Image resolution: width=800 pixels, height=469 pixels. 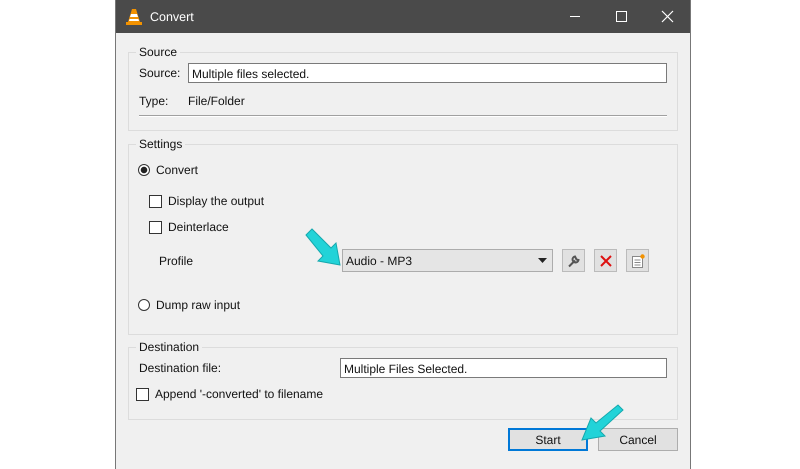 What do you see at coordinates (180, 368) in the screenshot?
I see `destination-file-label: Destination file:` at bounding box center [180, 368].